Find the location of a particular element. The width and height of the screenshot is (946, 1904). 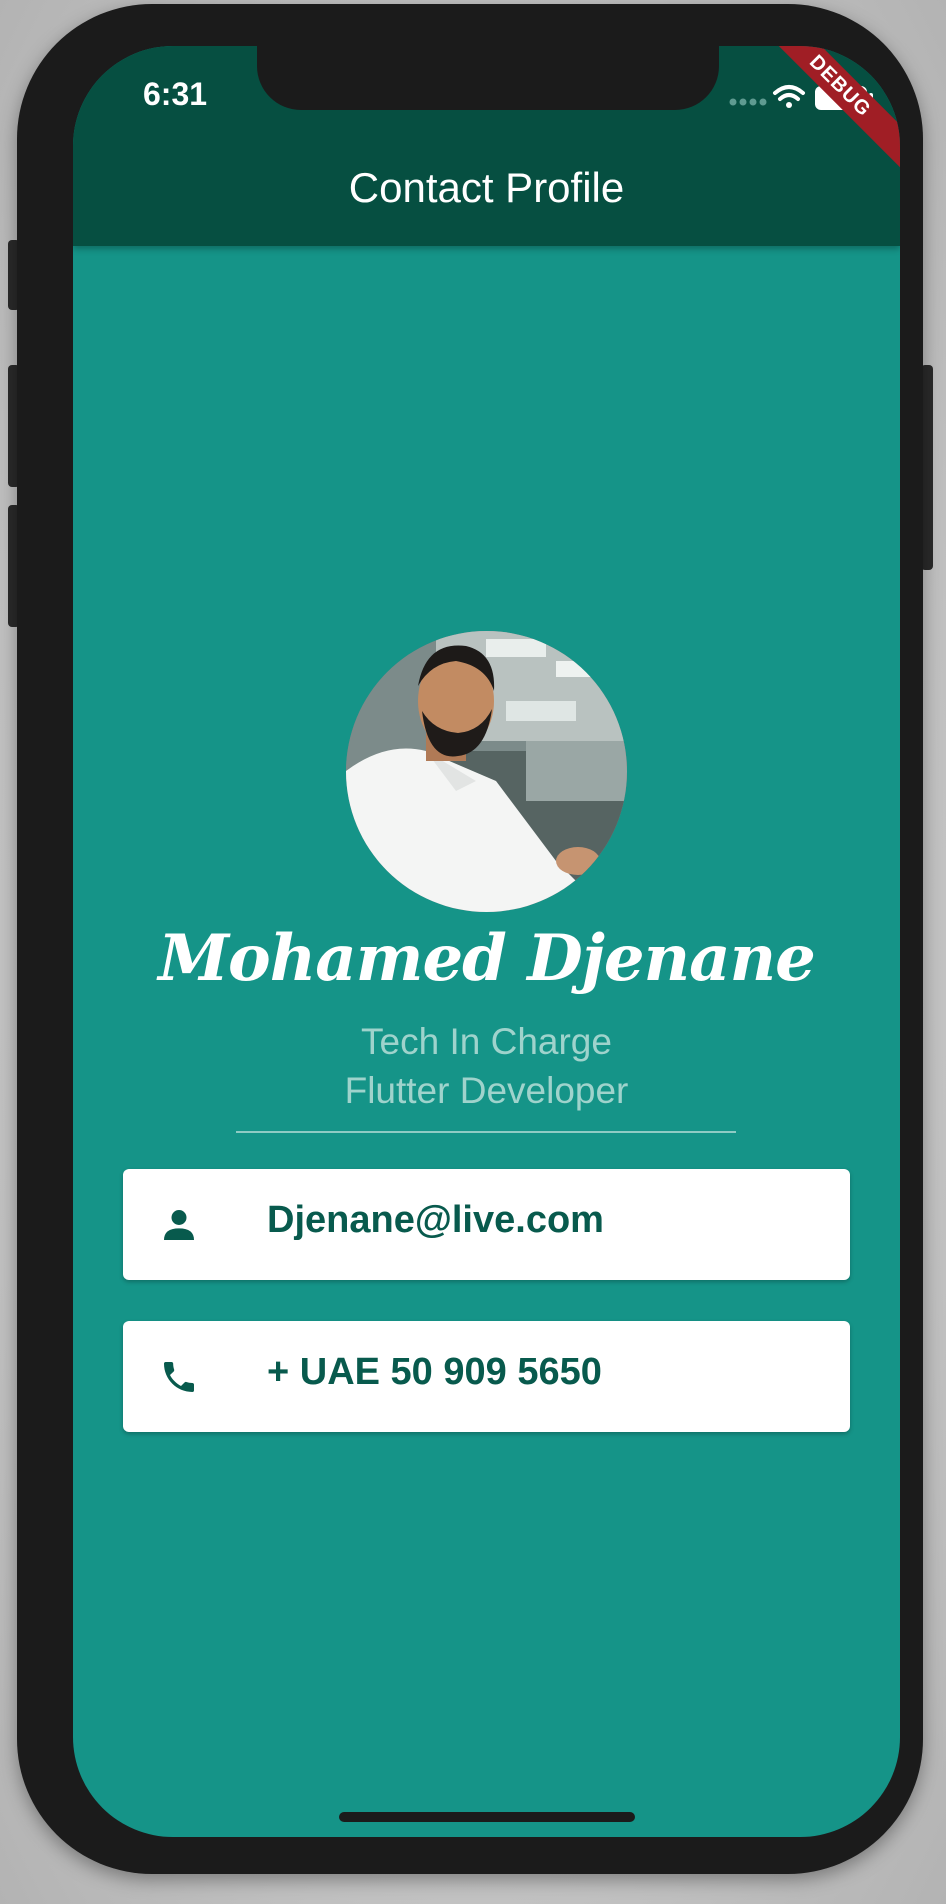

wifi-icon is located at coordinates (789, 96).